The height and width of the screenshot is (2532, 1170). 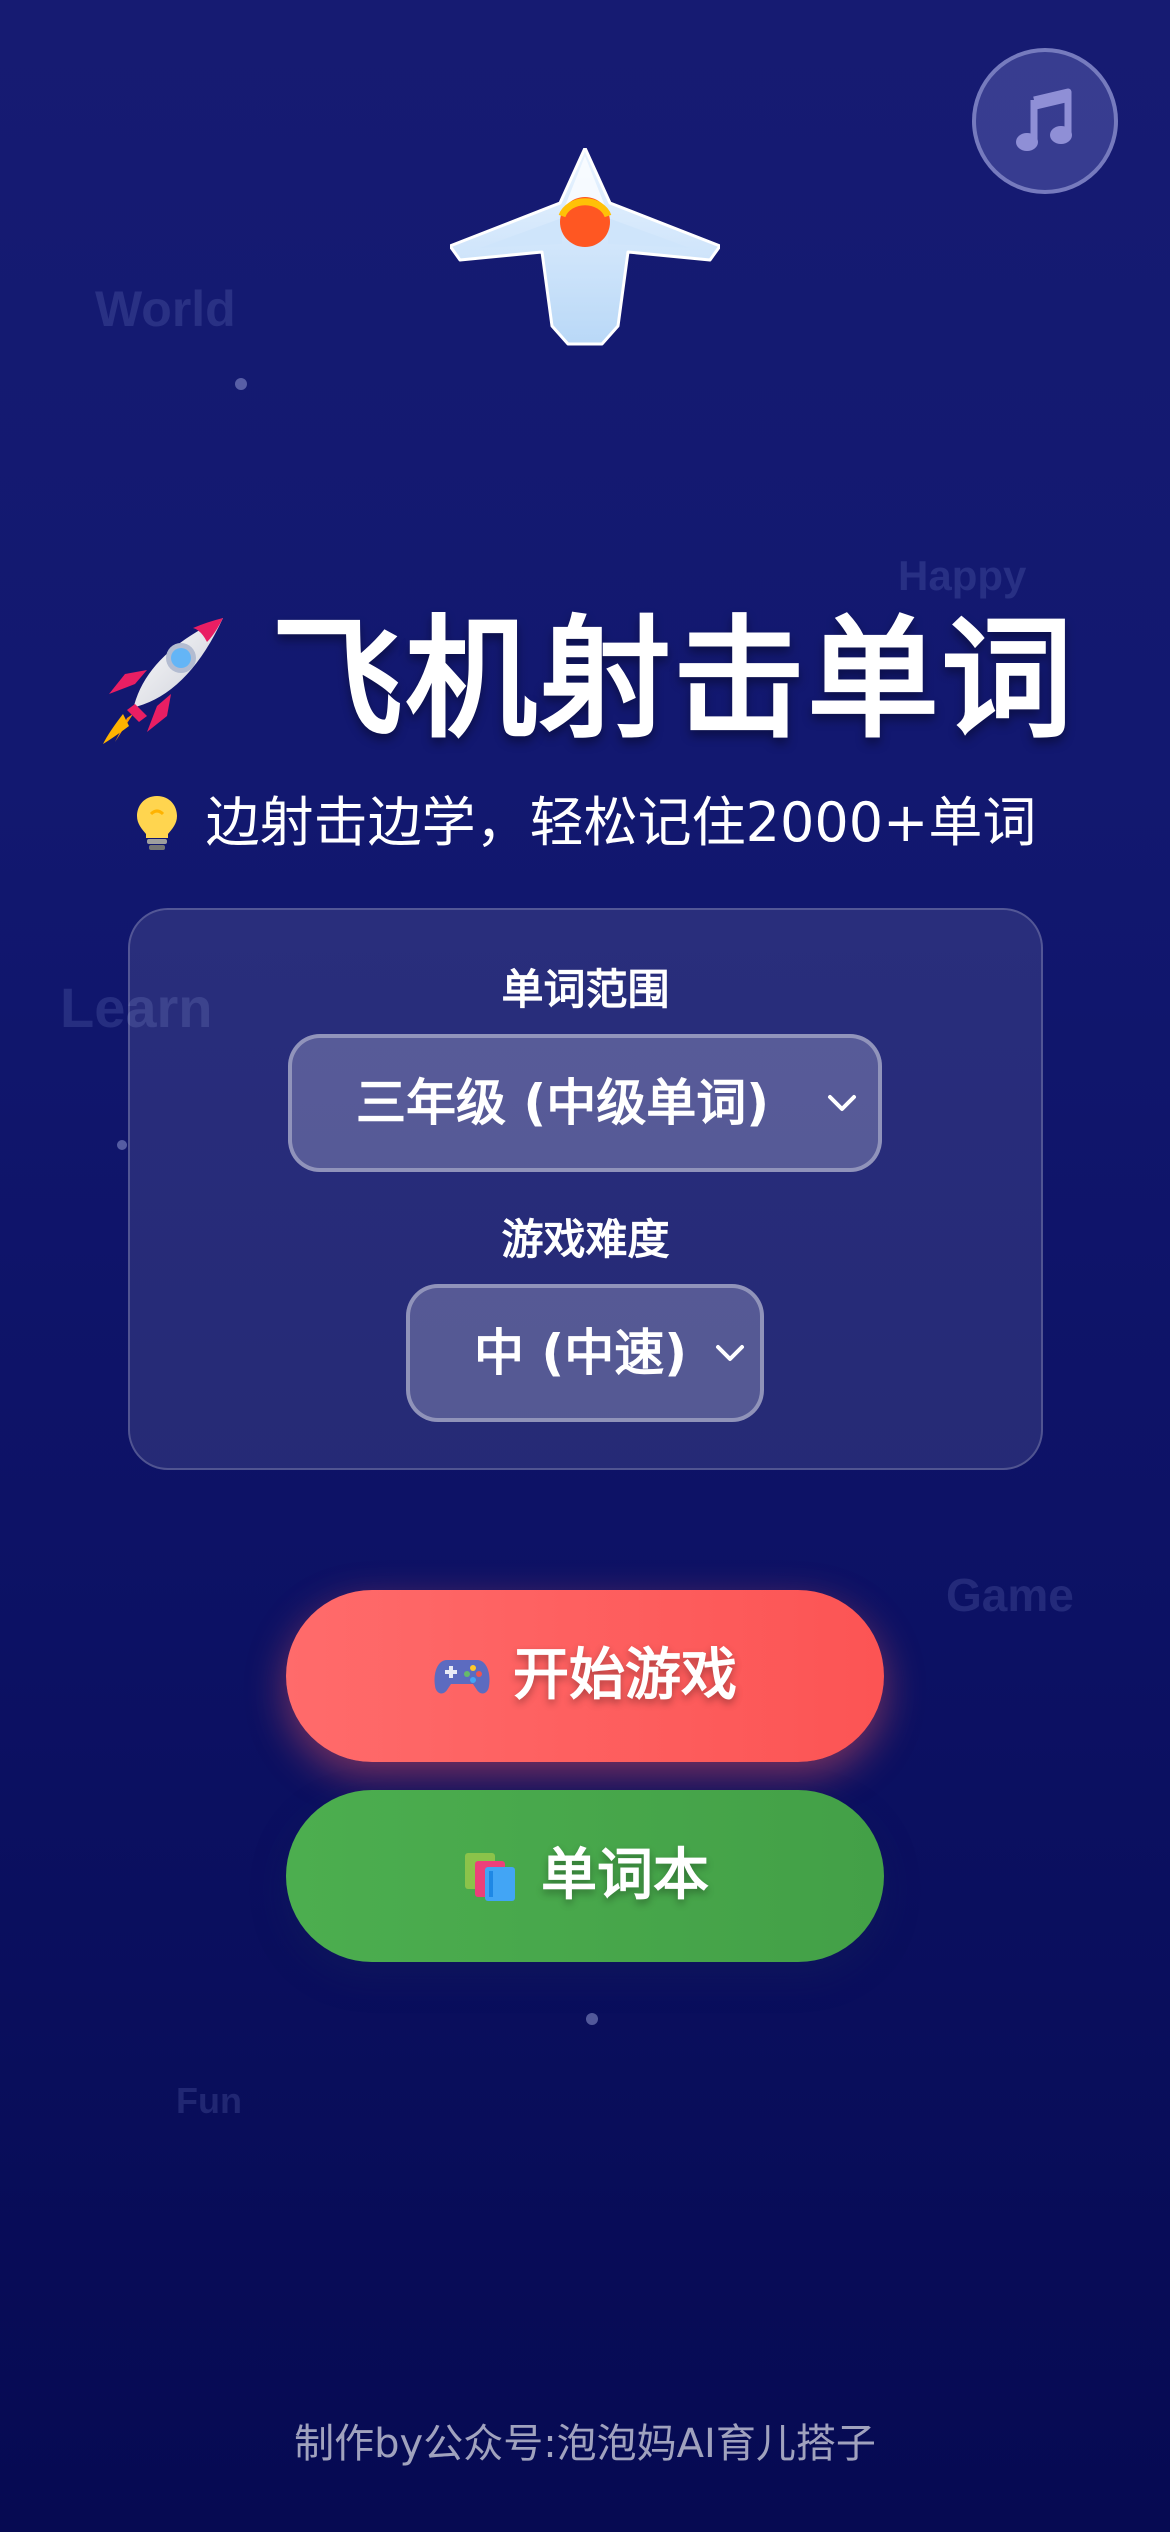 I want to click on wordbook-label: 单词本, so click(x=625, y=1875).